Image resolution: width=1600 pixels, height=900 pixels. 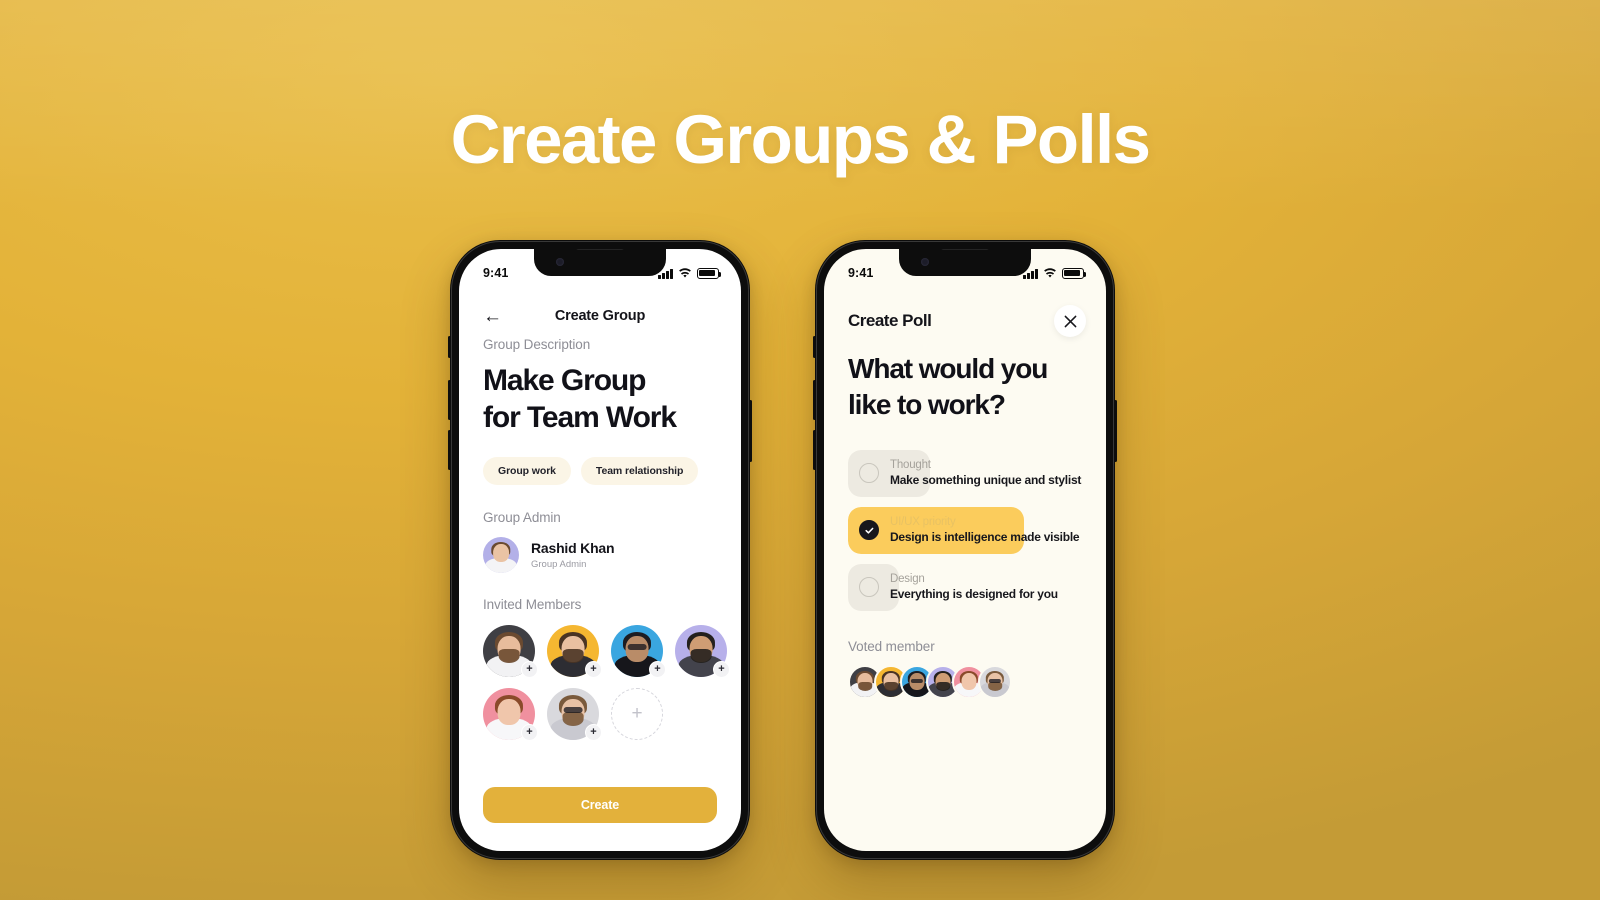 What do you see at coordinates (600, 805) in the screenshot?
I see `create-button: Create` at bounding box center [600, 805].